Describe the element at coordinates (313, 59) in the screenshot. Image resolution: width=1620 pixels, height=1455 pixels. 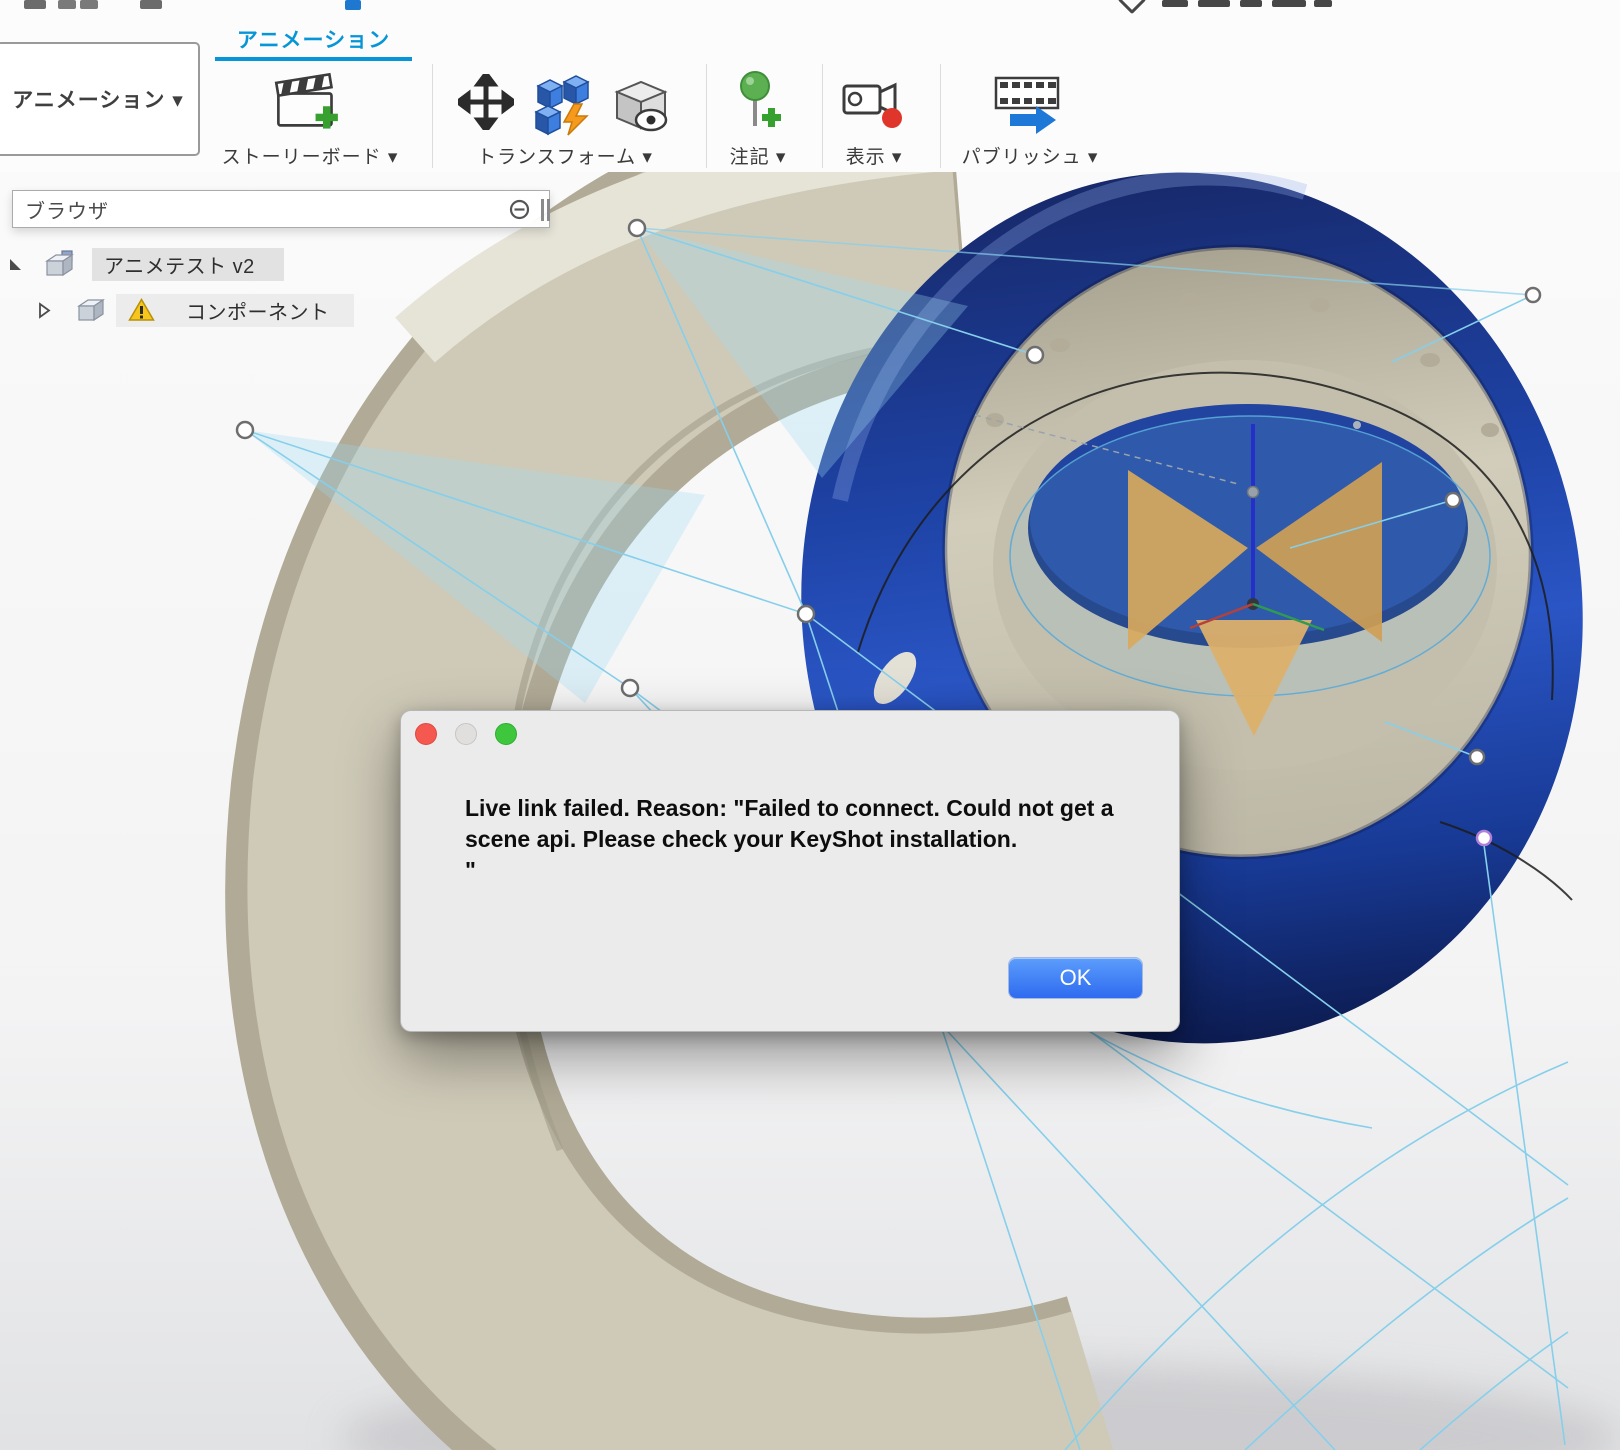
I see `tab-active-underline` at that location.